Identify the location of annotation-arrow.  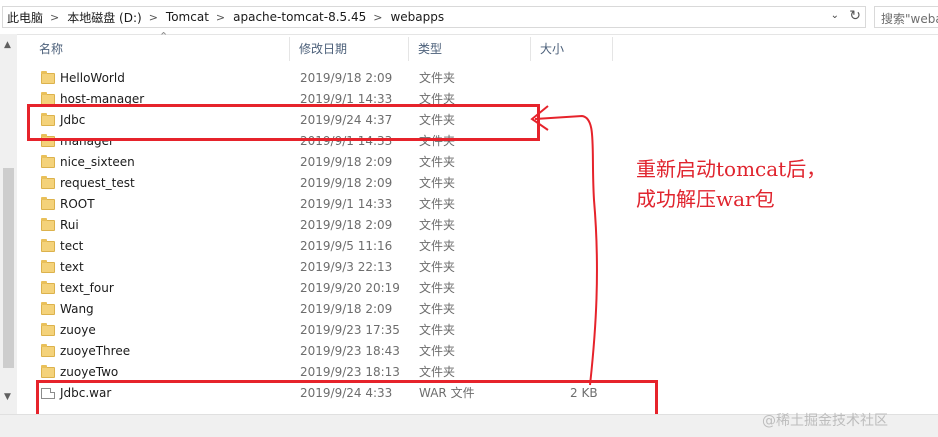
(564, 245).